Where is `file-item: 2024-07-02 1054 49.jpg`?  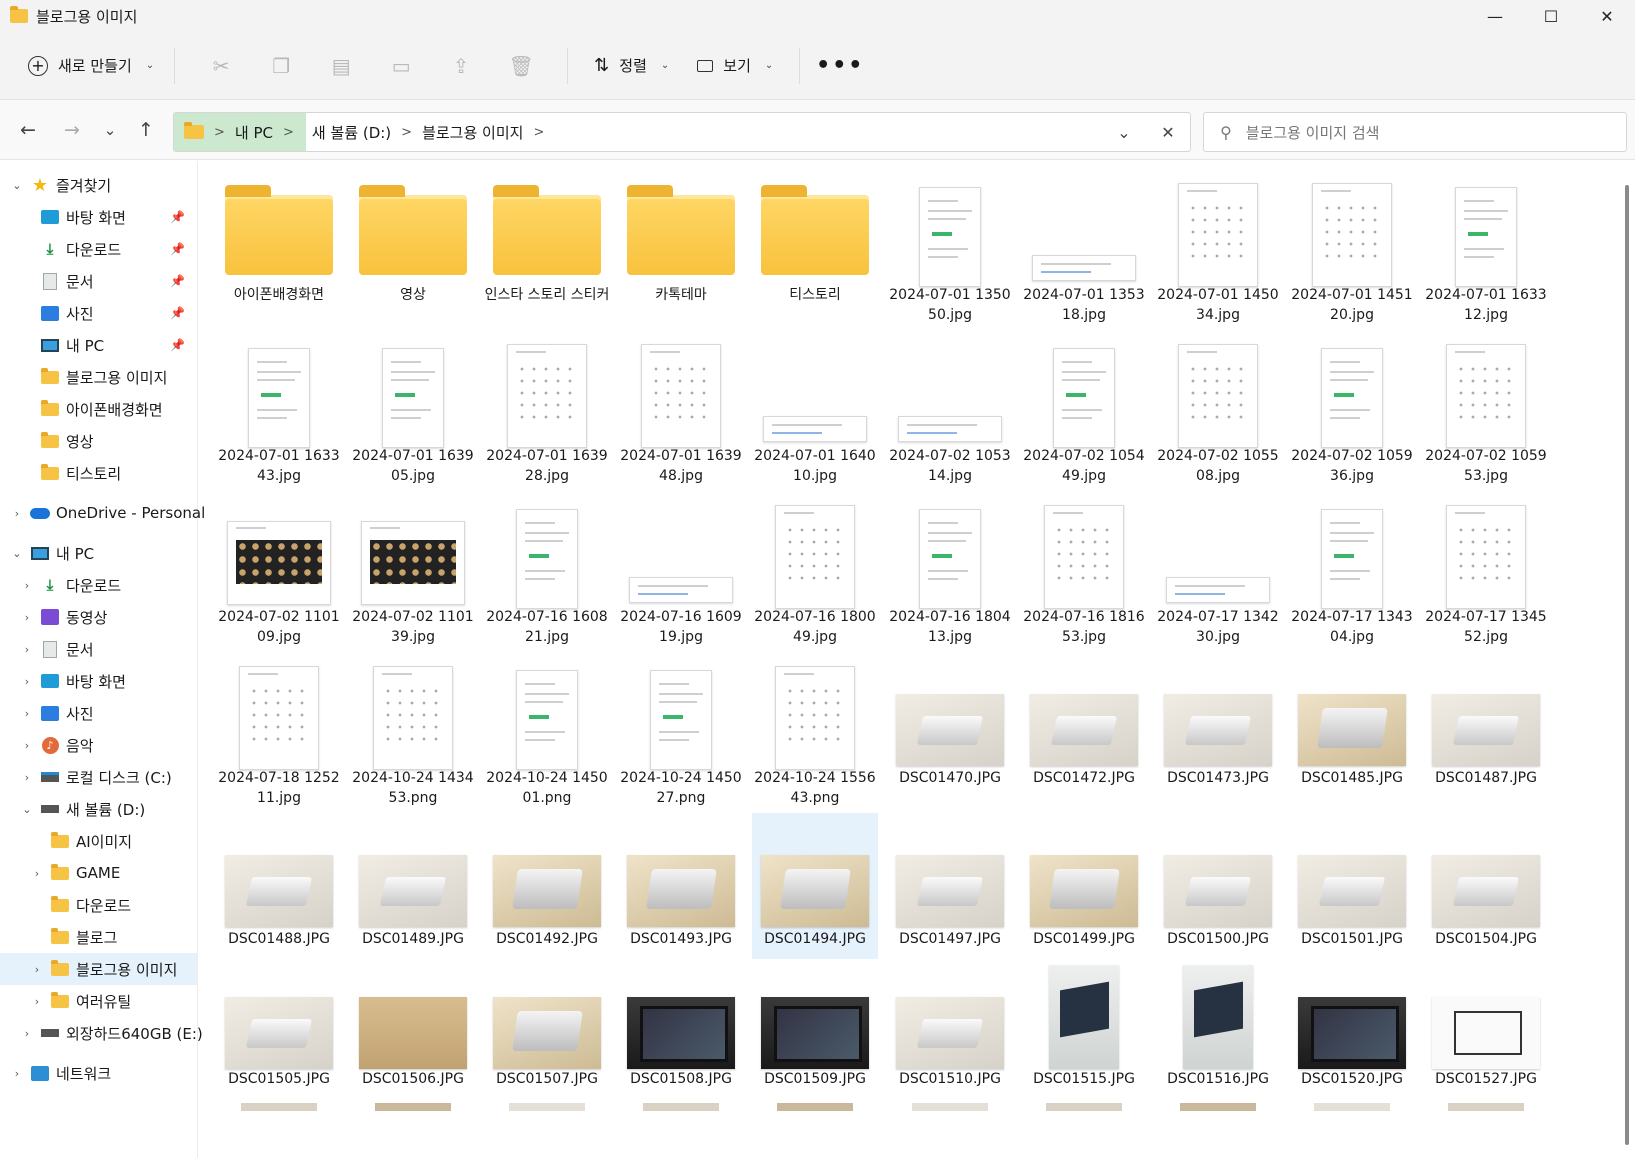
file-item: 2024-07-02 1054 49.jpg is located at coordinates (1084, 407).